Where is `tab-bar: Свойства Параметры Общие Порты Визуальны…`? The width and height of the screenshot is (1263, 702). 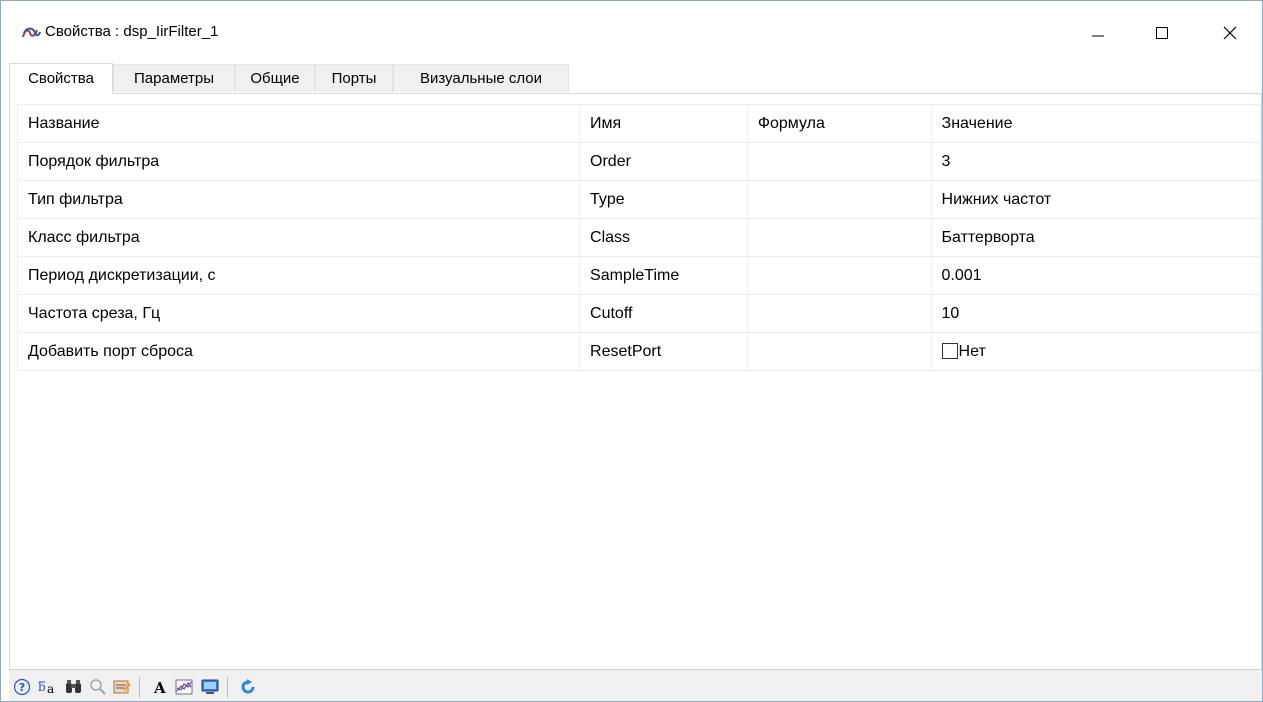
tab-bar: Свойства Параметры Общие Порты Визуальны… is located at coordinates (635, 78).